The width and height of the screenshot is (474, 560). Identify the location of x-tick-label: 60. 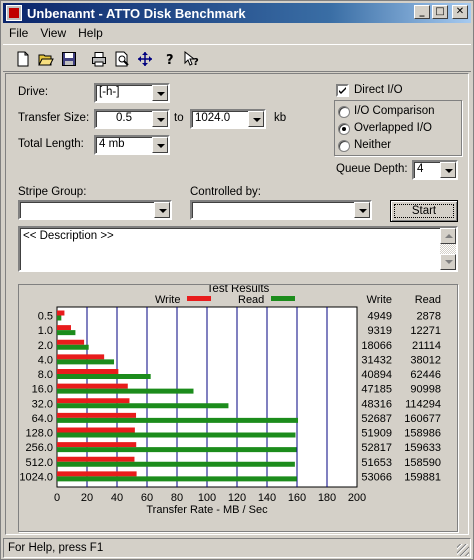
(147, 498).